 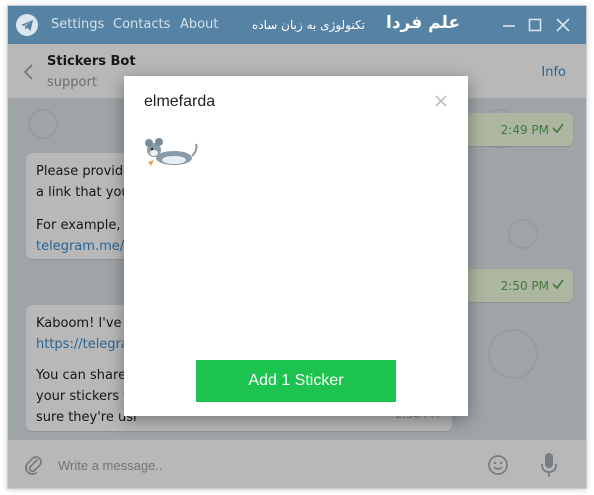 What do you see at coordinates (423, 23) in the screenshot?
I see `brand-name: علم فردا` at bounding box center [423, 23].